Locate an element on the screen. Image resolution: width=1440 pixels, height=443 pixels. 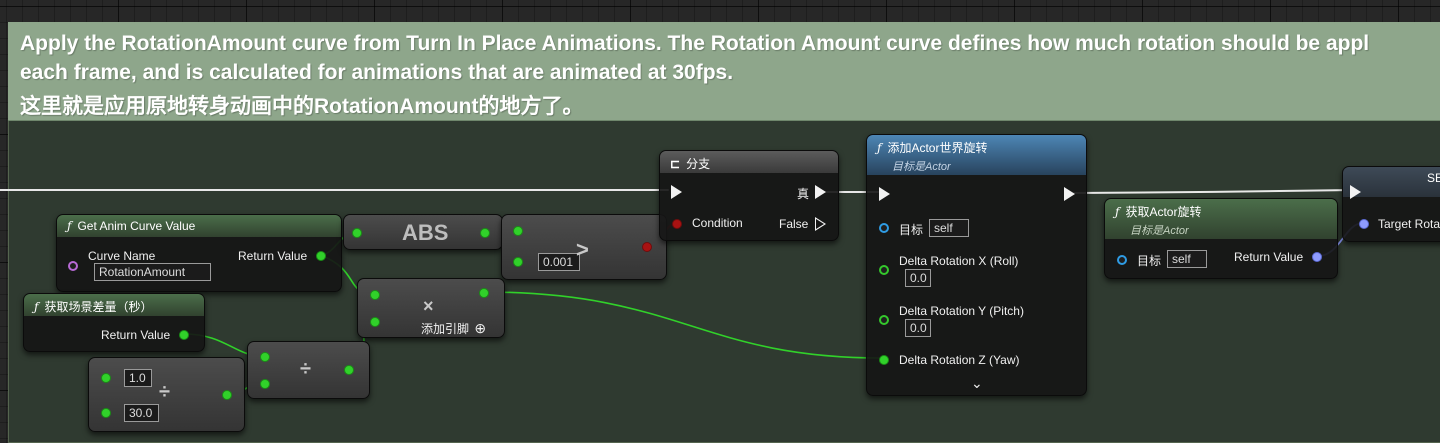
add-pin-icon: ⊕ is located at coordinates (480, 328).